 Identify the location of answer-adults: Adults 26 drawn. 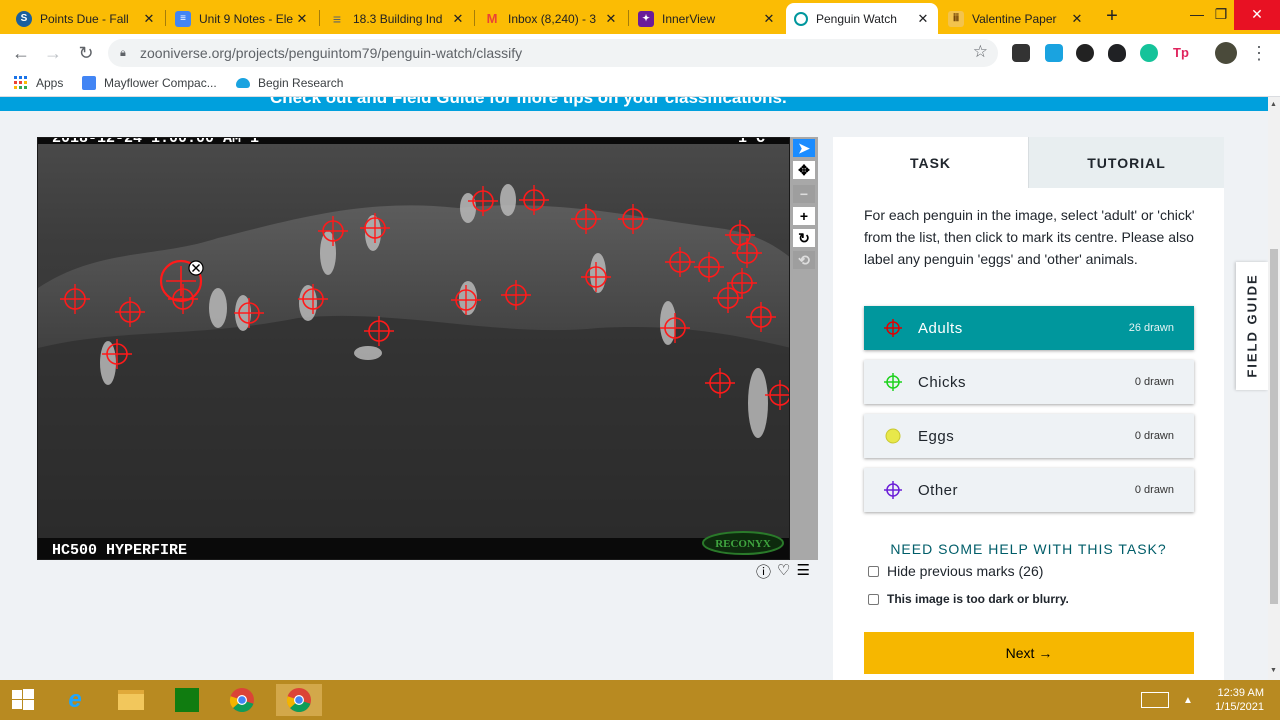
(1029, 328).